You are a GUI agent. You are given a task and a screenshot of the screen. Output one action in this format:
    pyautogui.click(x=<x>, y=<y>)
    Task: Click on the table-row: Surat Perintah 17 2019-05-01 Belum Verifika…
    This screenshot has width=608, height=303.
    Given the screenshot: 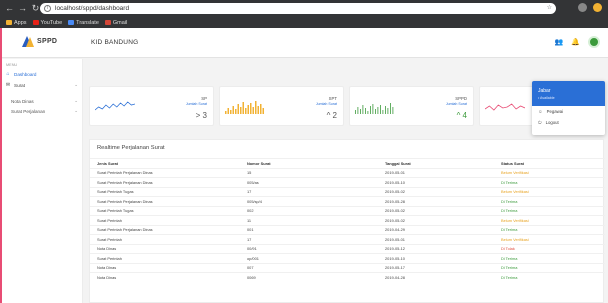 What is the action you would take?
    pyautogui.click(x=347, y=239)
    